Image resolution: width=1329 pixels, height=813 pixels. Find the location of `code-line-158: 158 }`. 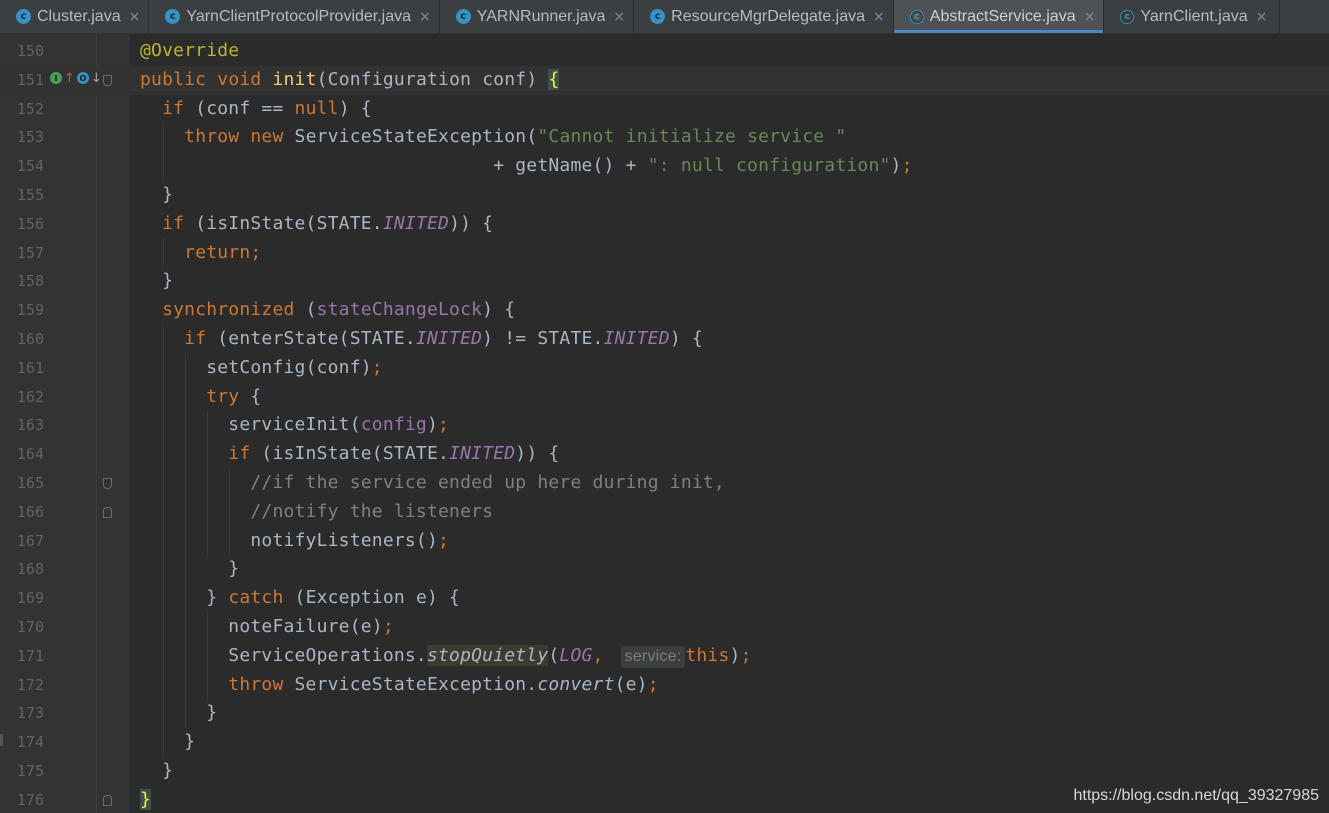

code-line-158: 158 } is located at coordinates (664, 281).